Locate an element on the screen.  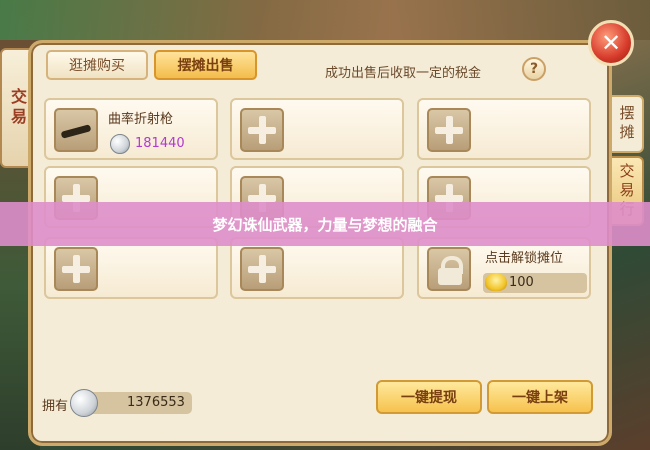
gold-ingot-icon is located at coordinates (496, 282).